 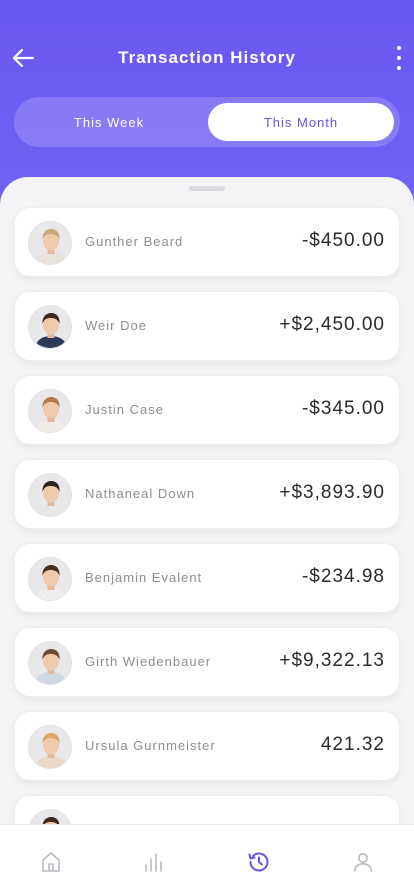 I want to click on transaction-name: Nathaneal Down, so click(x=140, y=493).